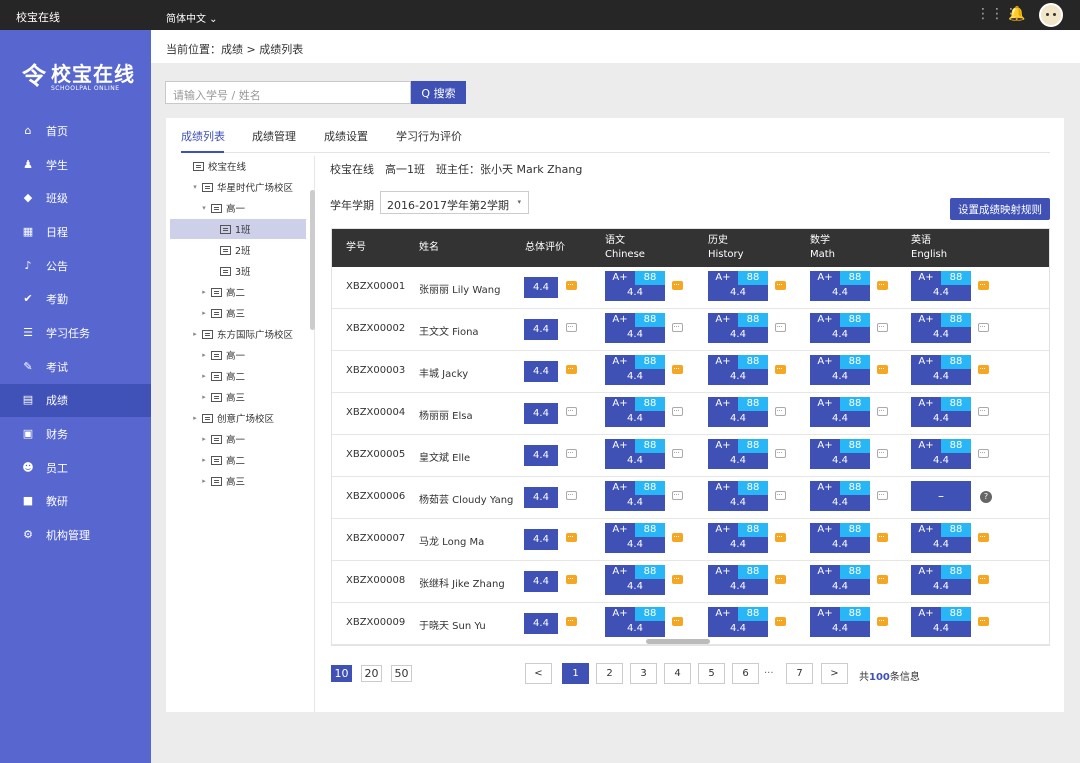 The height and width of the screenshot is (763, 1080). I want to click on tab-grade-settings: 成绩设置, so click(346, 136).